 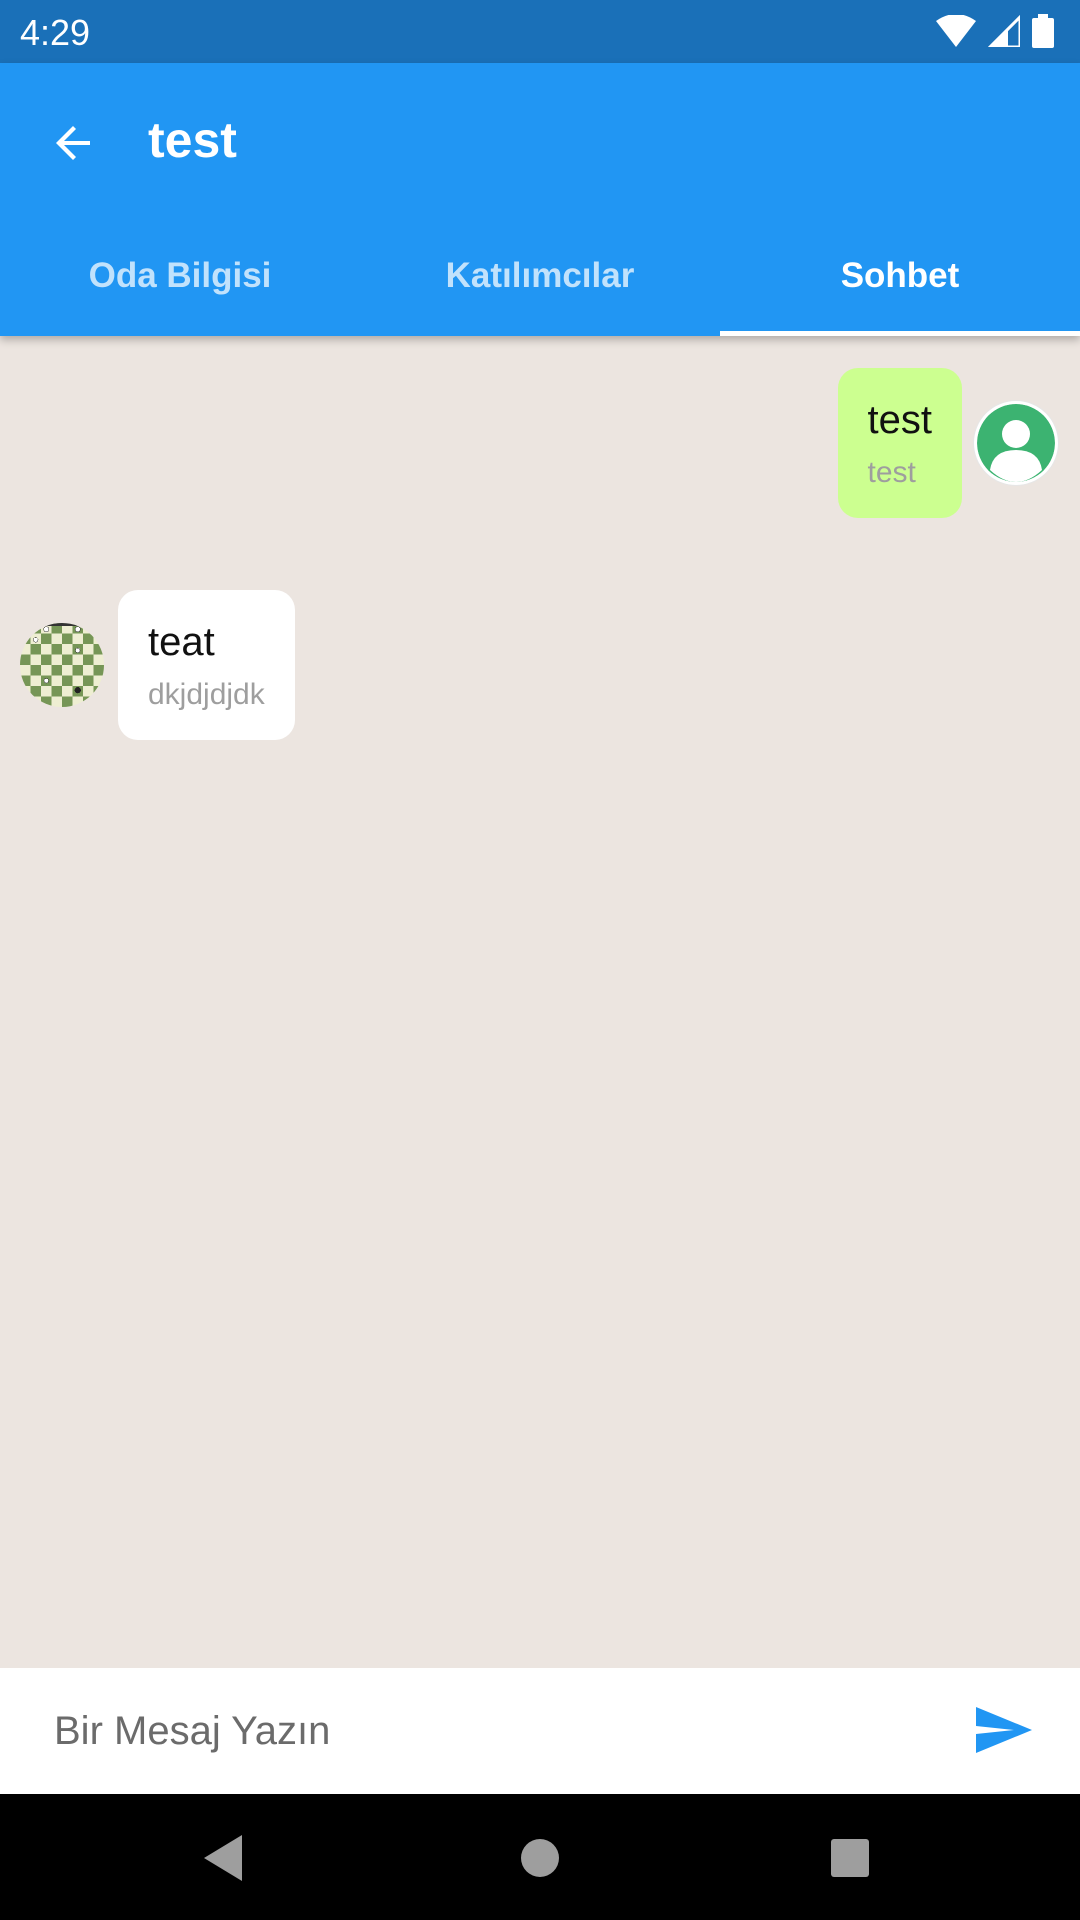 What do you see at coordinates (192, 140) in the screenshot?
I see `page-title: test` at bounding box center [192, 140].